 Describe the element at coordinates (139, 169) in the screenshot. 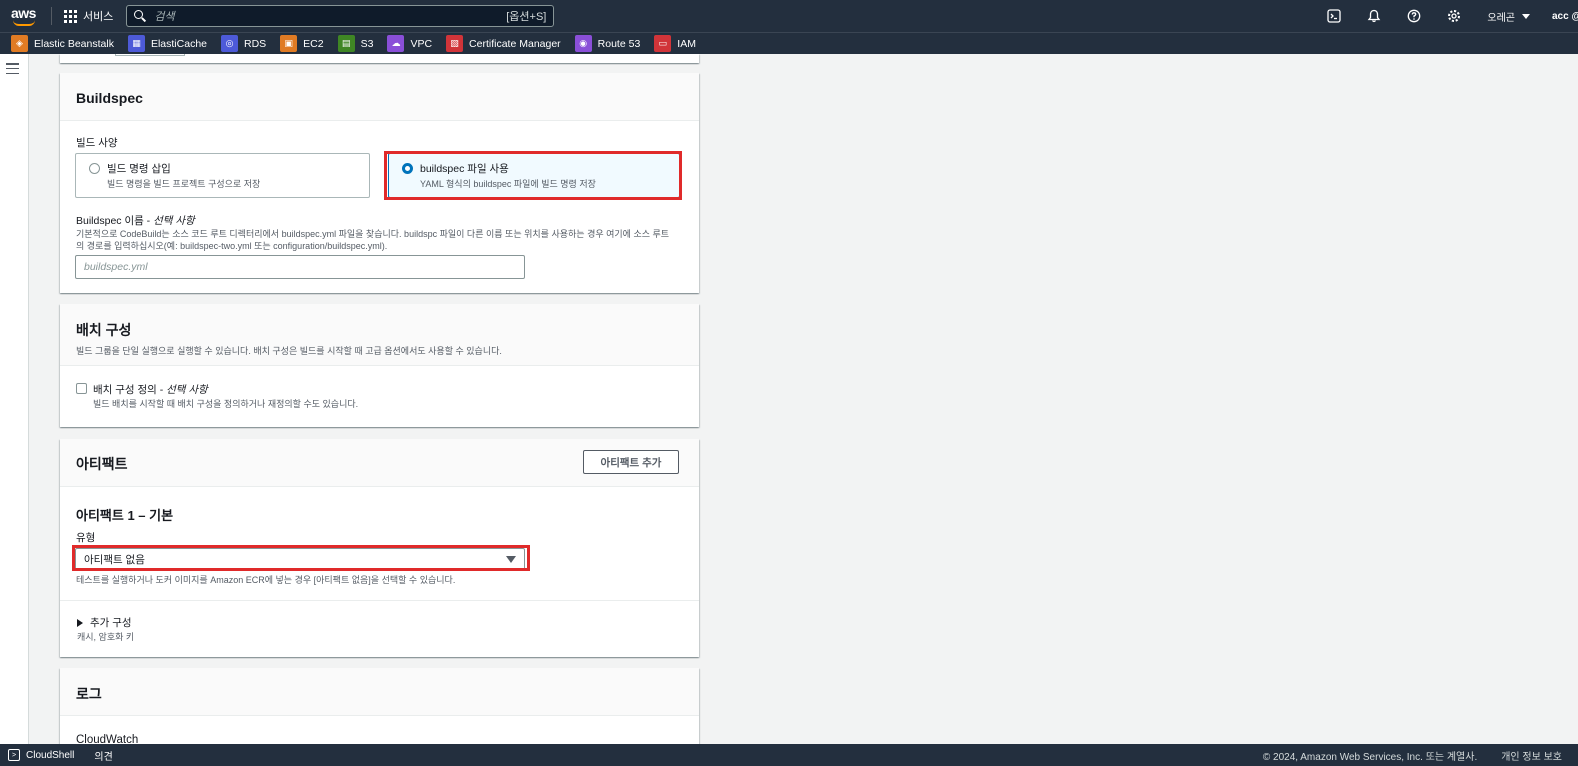

I see `insert-commands-label: 빌드 명령 삽입` at that location.